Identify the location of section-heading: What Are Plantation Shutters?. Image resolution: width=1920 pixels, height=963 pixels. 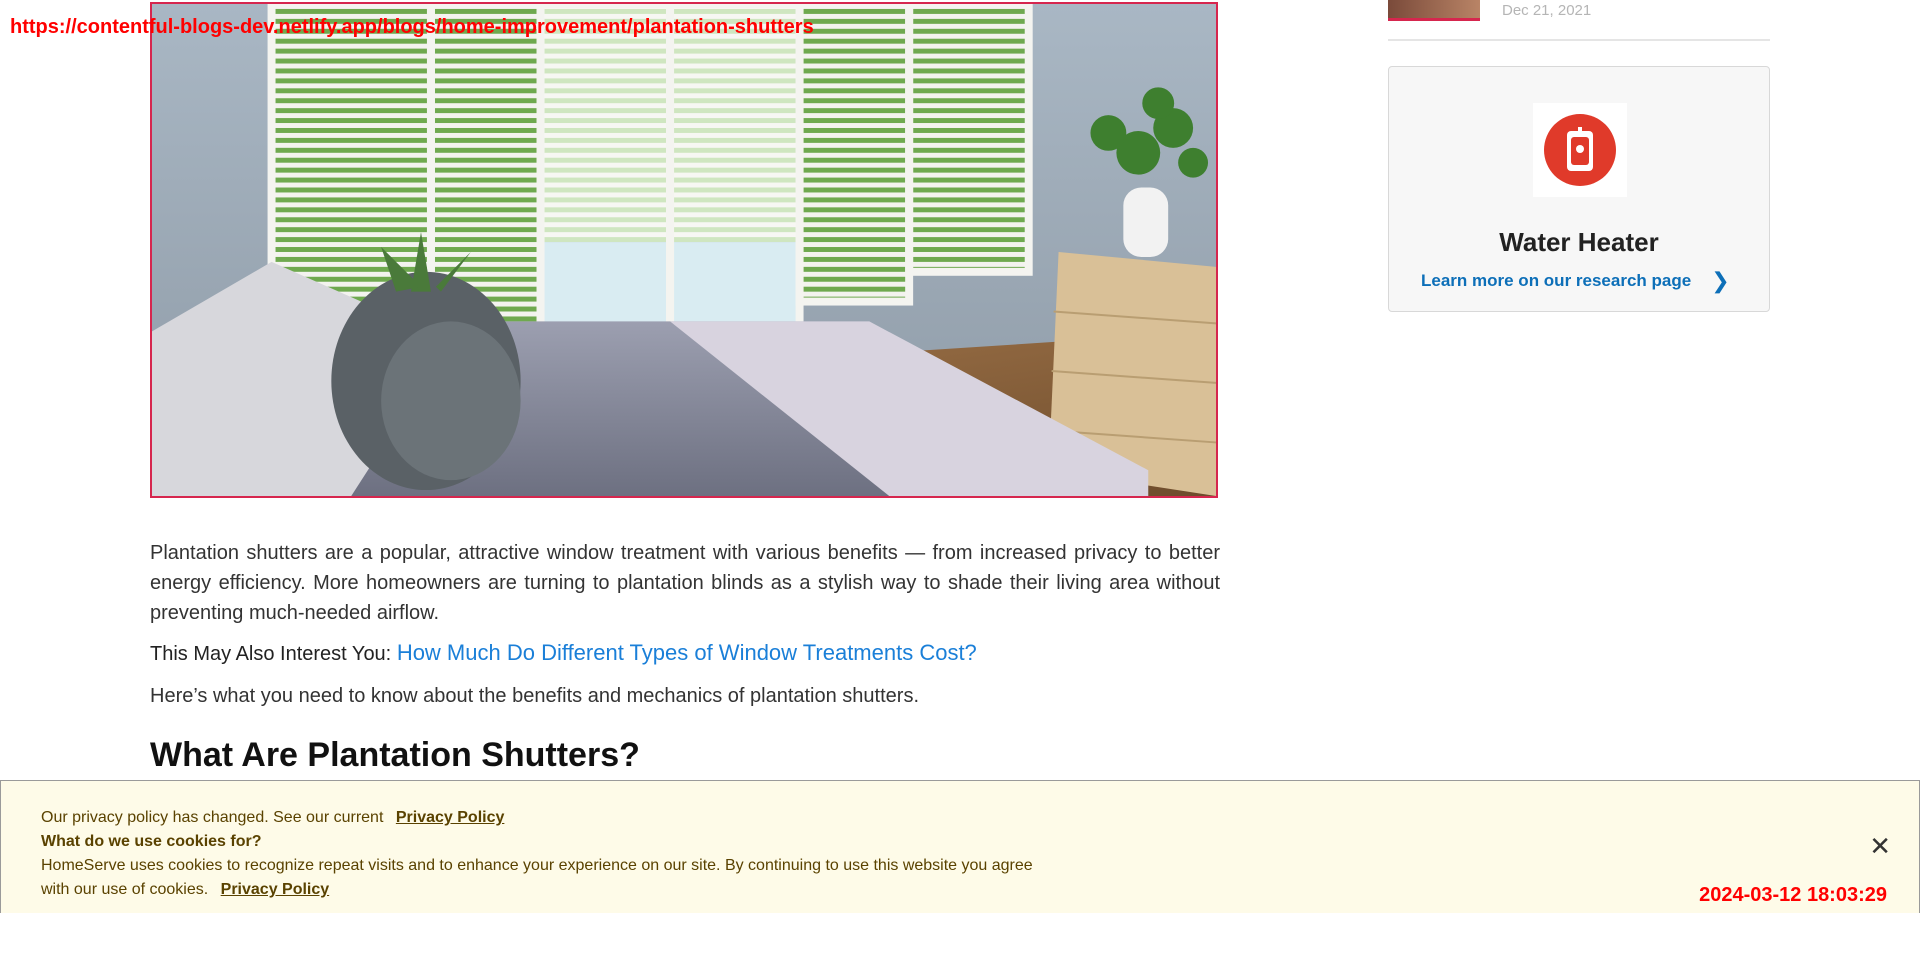
(395, 755).